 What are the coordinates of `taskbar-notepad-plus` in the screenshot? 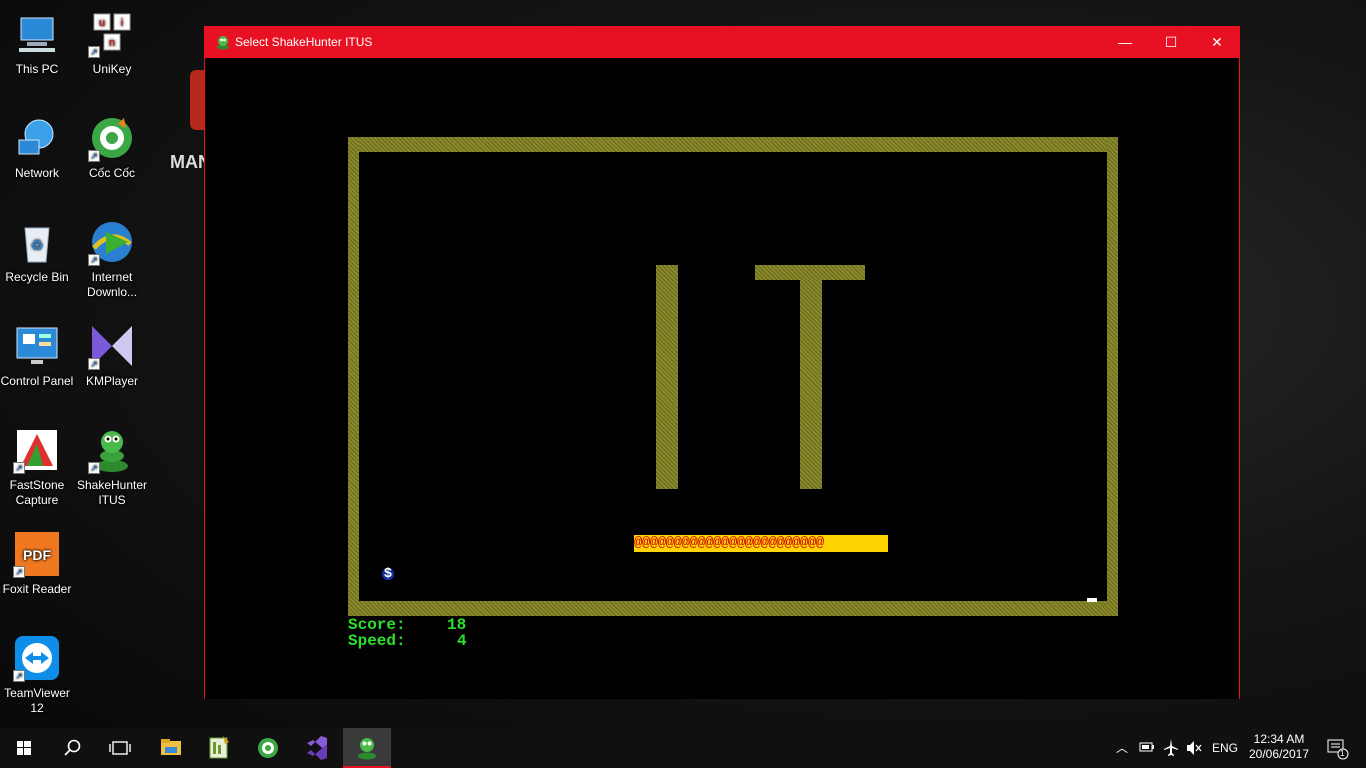 It's located at (219, 748).